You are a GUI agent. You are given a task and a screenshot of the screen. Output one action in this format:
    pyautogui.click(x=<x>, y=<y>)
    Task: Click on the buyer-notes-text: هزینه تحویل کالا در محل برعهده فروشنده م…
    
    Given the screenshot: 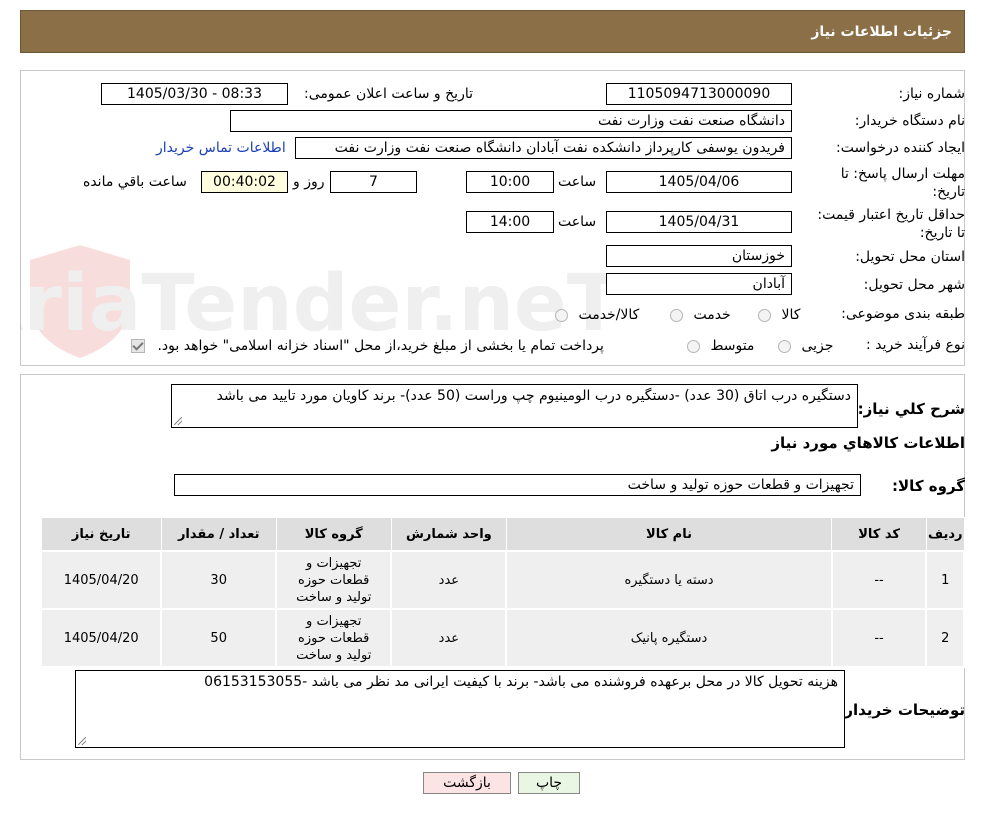 What is the action you would take?
    pyautogui.click(x=521, y=682)
    